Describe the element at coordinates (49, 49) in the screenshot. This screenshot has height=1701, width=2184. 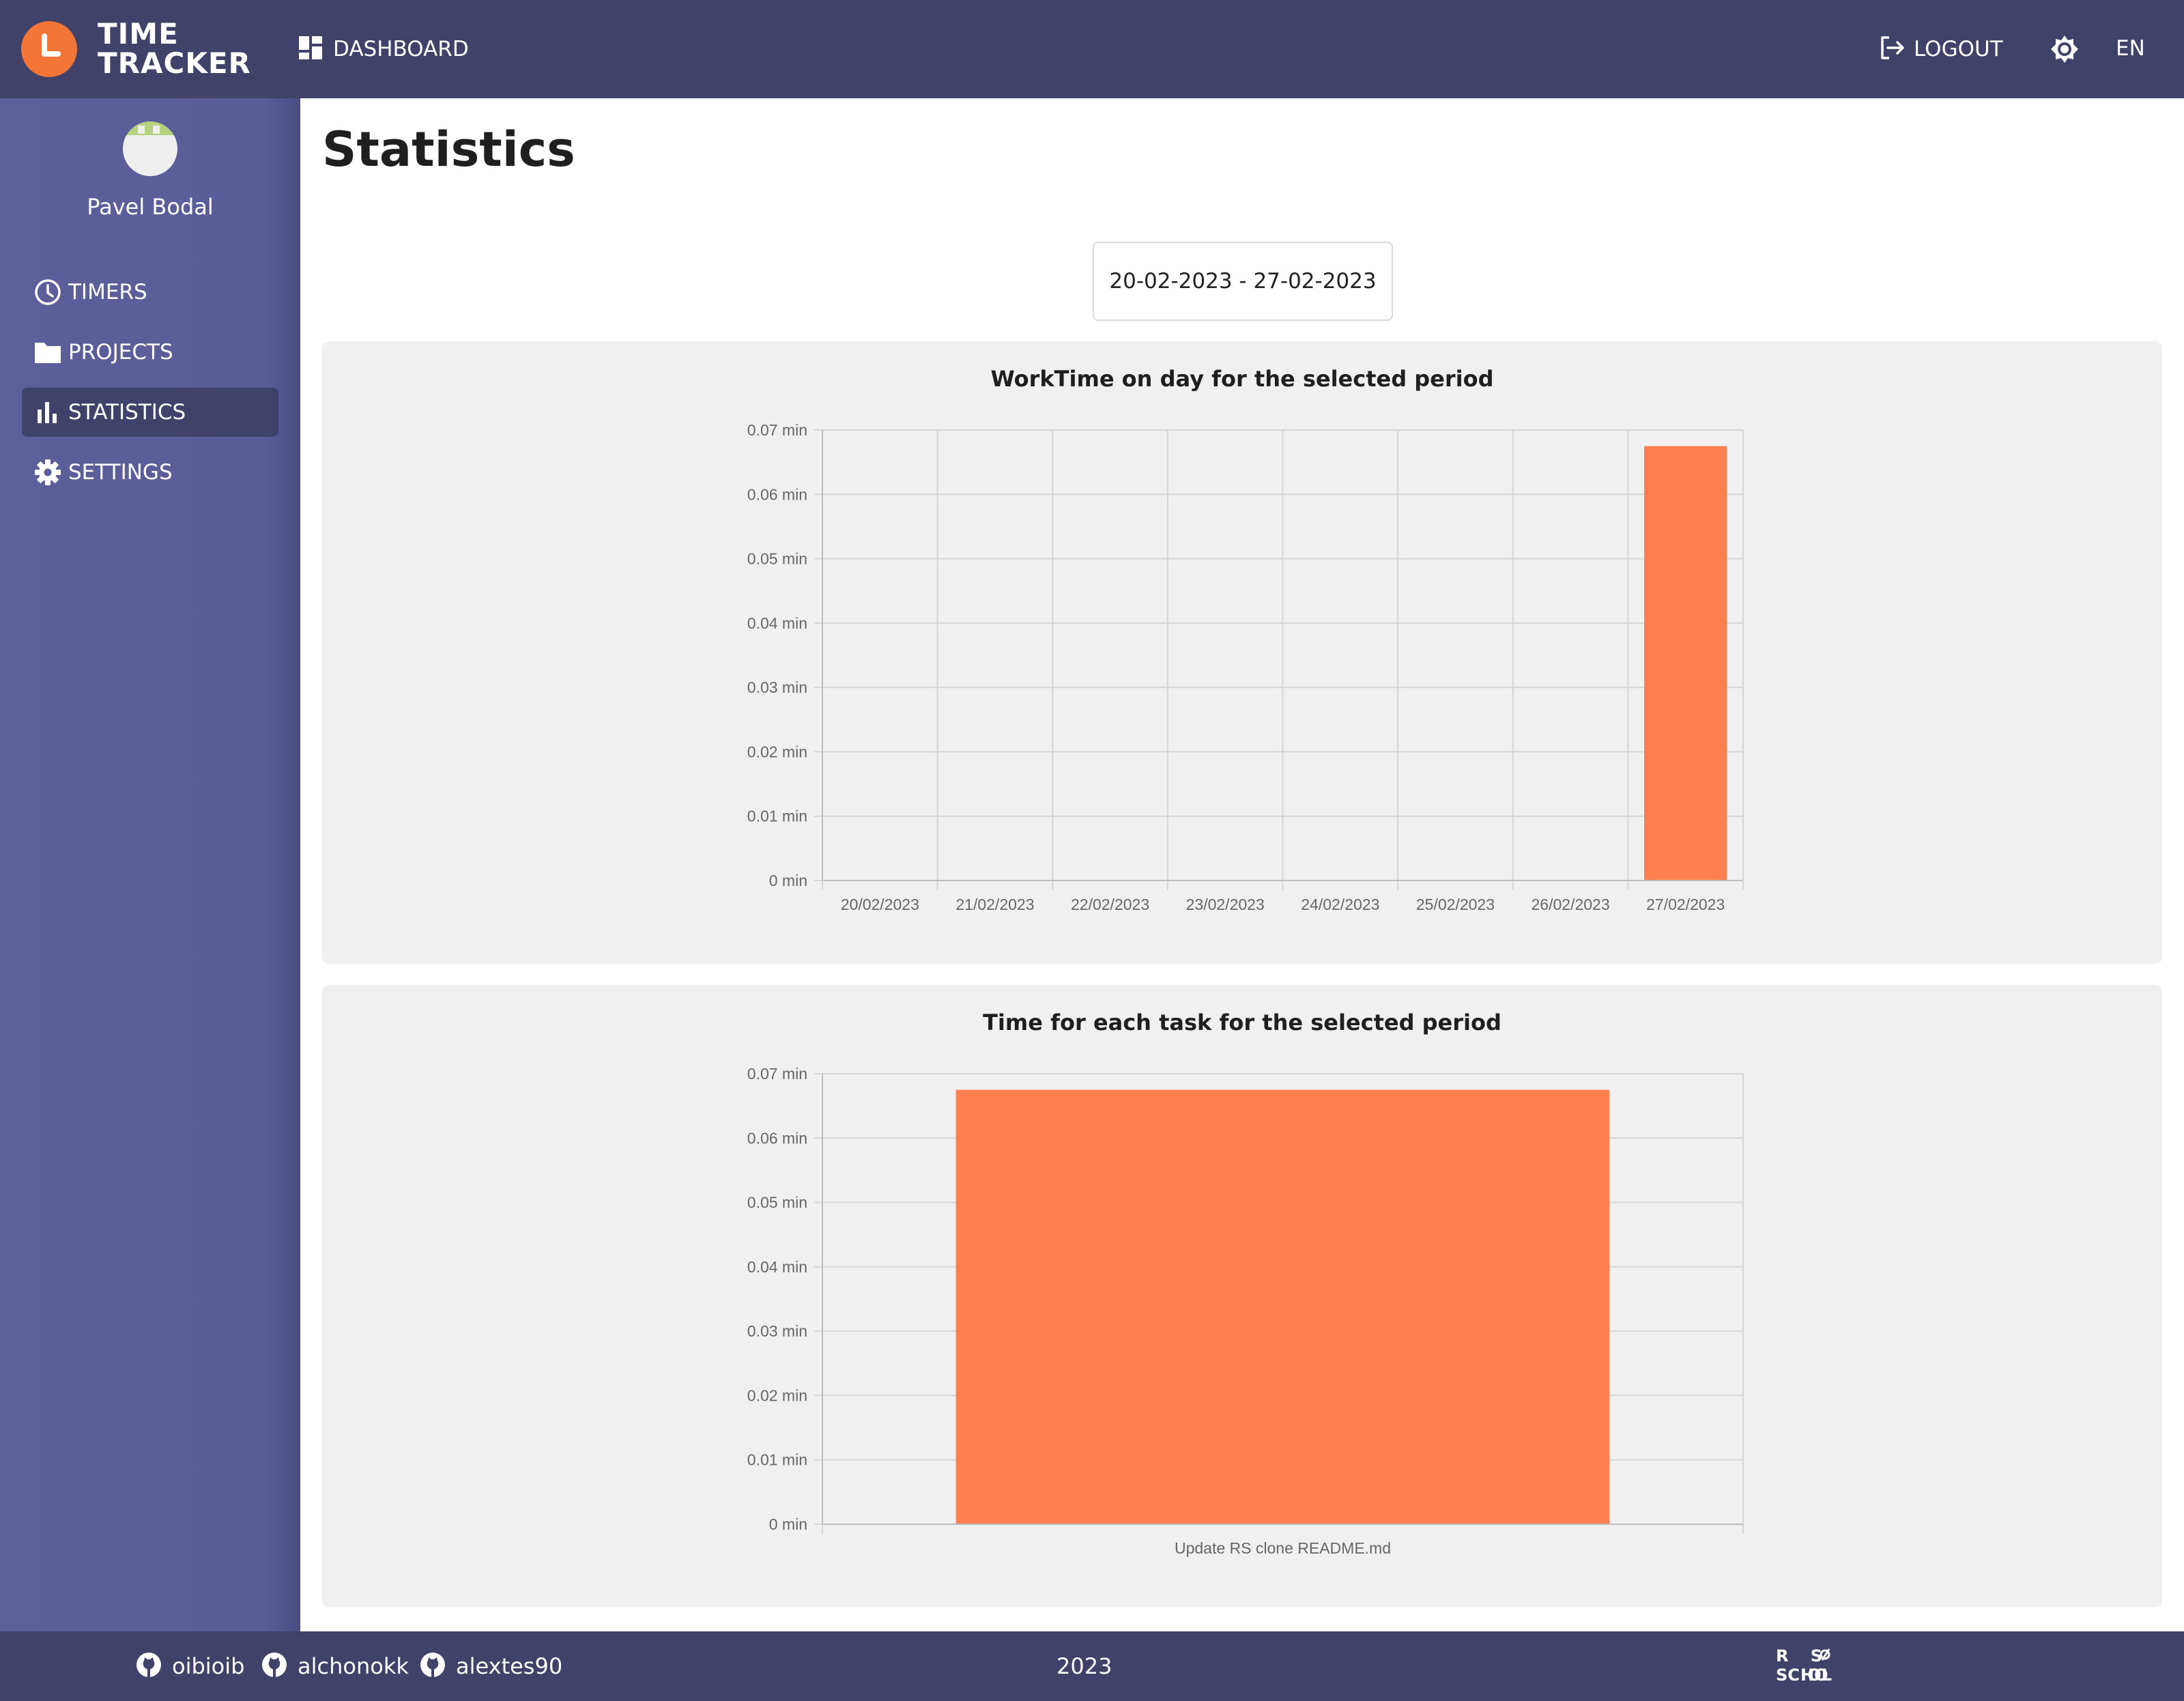
I see `clock-logo-icon` at that location.